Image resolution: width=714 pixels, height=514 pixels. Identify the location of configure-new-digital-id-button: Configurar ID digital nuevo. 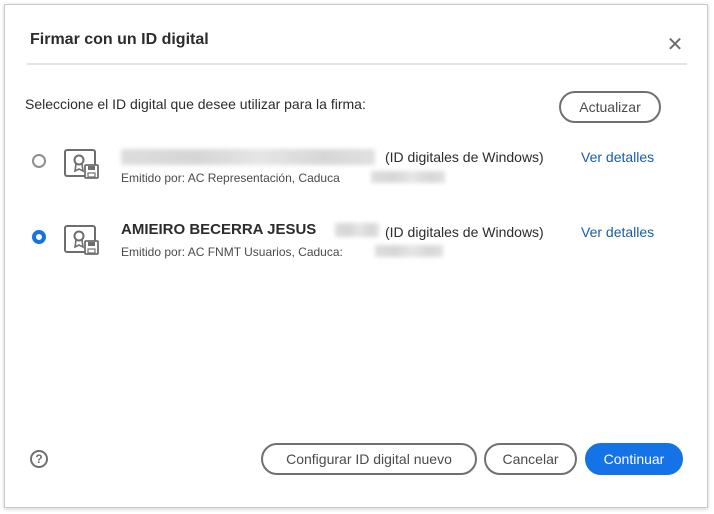
(369, 459).